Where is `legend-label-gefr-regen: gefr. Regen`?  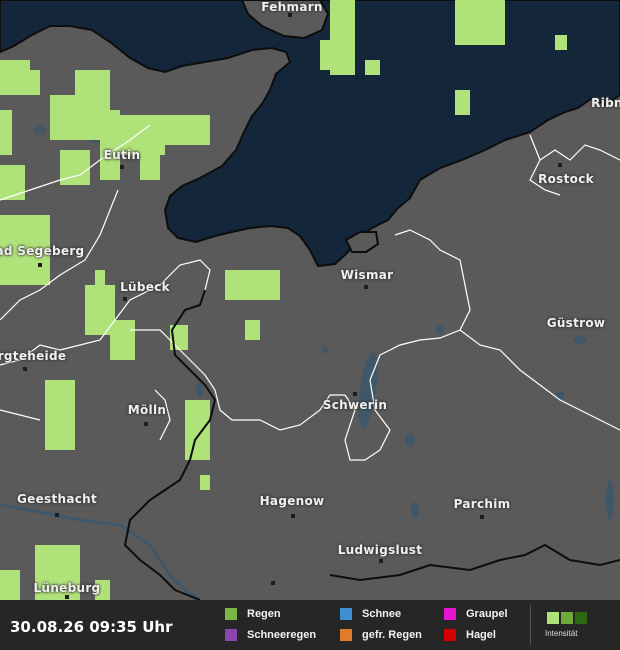 legend-label-gefr-regen: gefr. Regen is located at coordinates (392, 635).